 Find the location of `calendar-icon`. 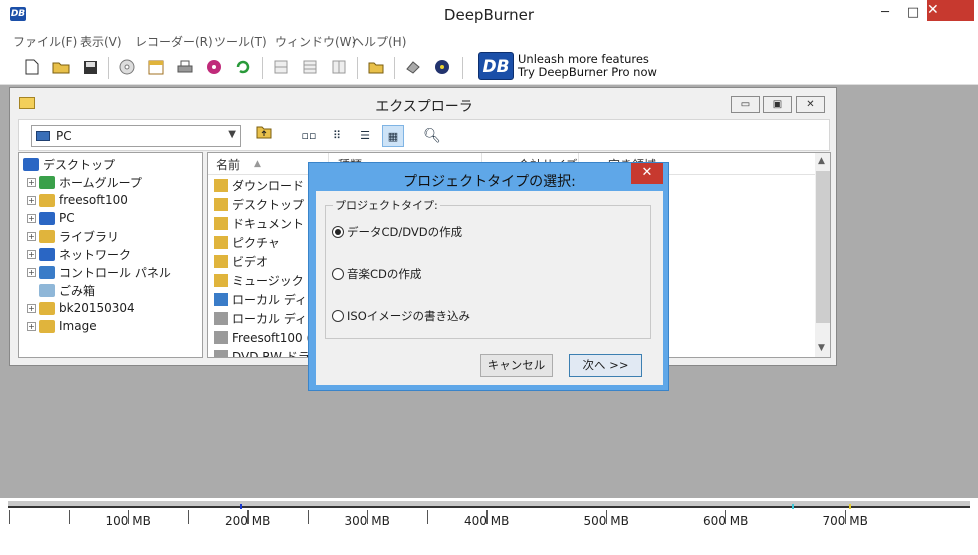

calendar-icon is located at coordinates (156, 67).